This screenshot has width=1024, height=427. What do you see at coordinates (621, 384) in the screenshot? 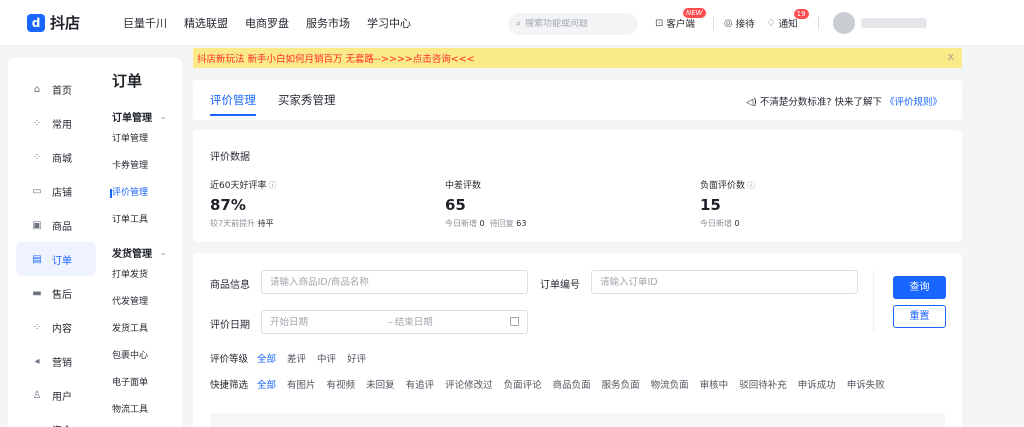
I see `quick-option: 服务负面` at bounding box center [621, 384].